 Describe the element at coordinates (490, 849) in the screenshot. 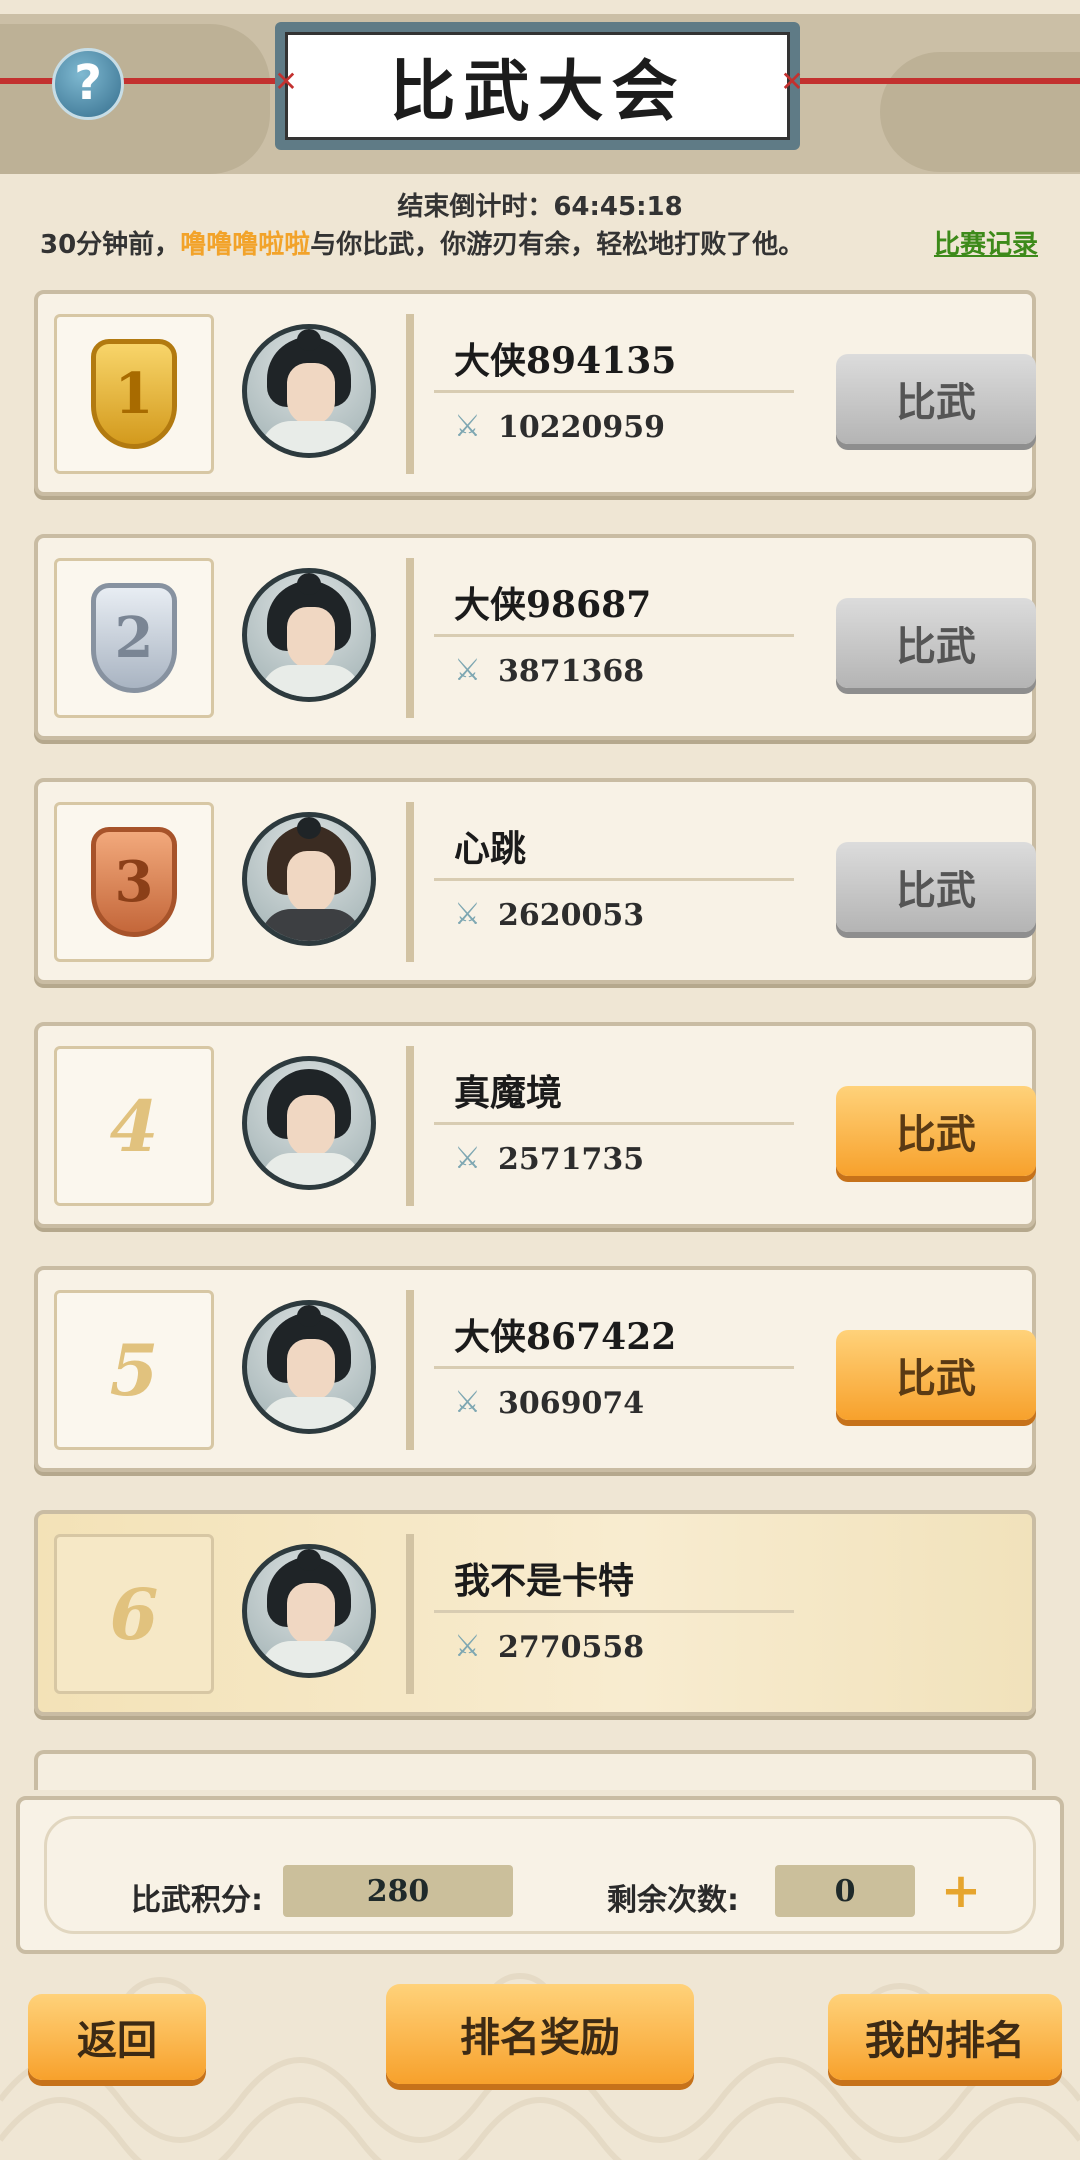

I see `player-name: 心跳` at that location.